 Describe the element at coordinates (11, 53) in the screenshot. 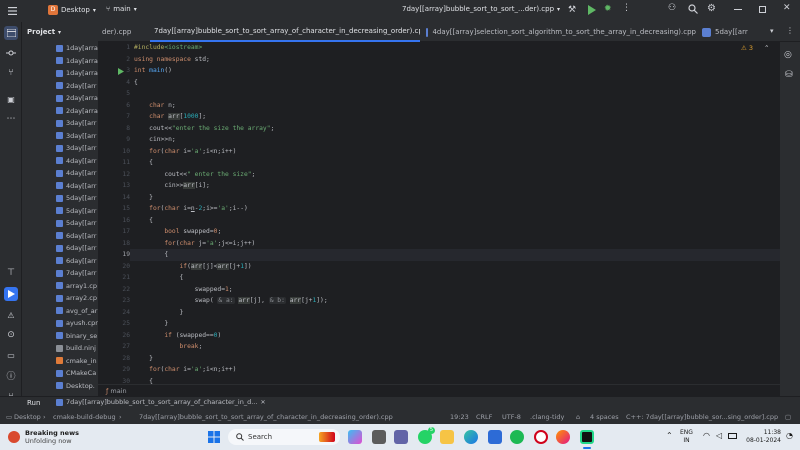

I see `commit-icon` at that location.